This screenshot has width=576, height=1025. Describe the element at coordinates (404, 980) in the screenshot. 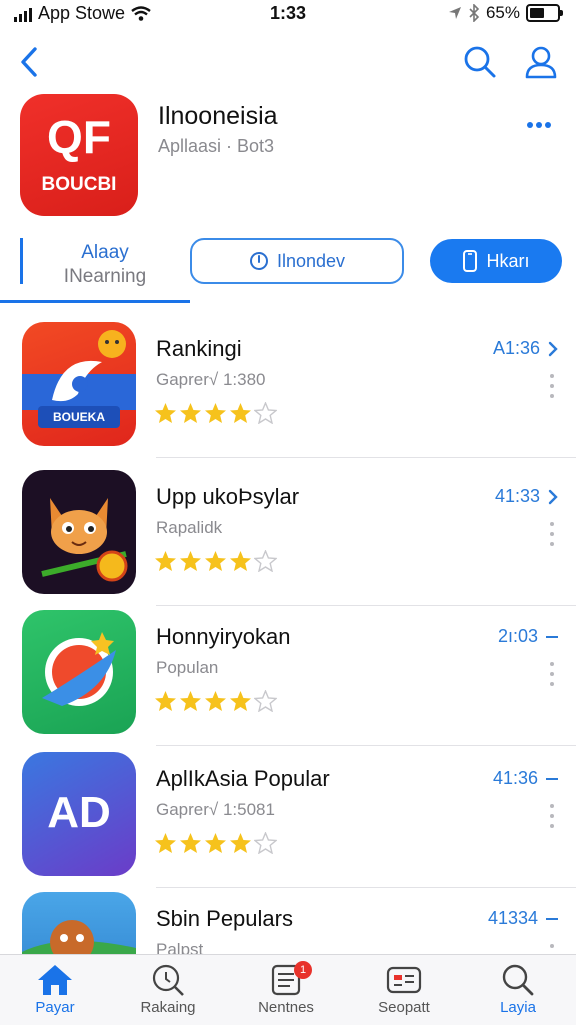

I see `card-icon` at that location.